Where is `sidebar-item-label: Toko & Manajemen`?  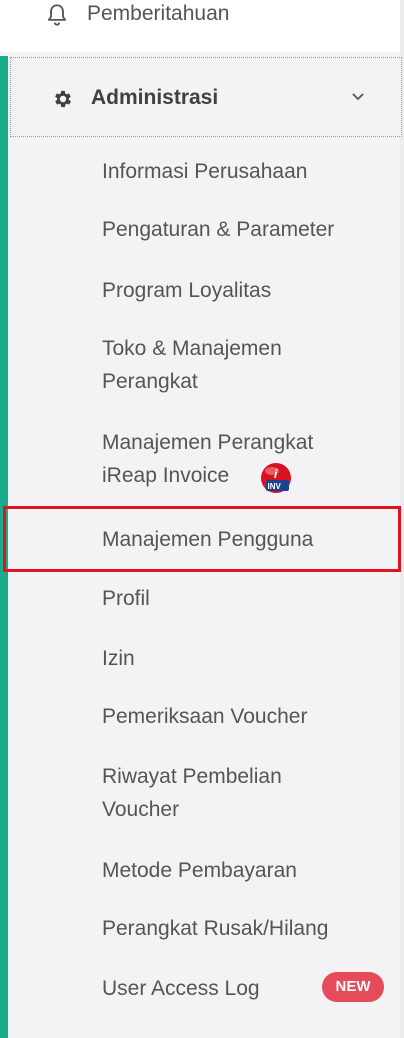
sidebar-item-label: Toko & Manajemen is located at coordinates (192, 348).